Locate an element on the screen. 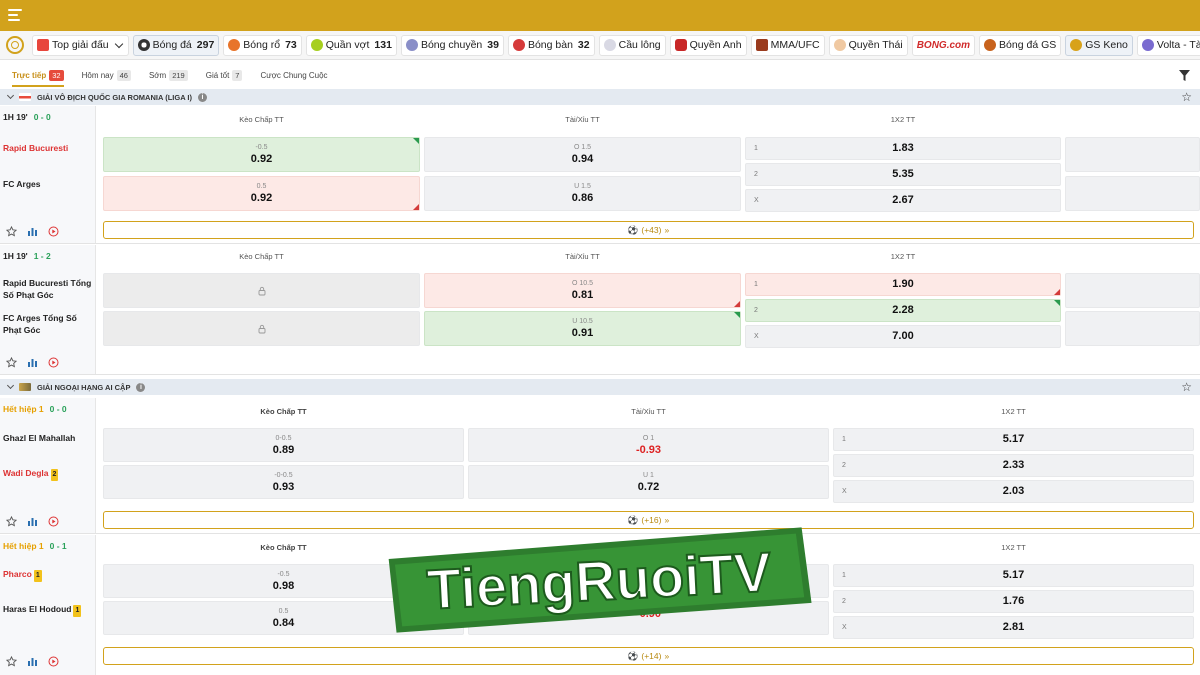 Image resolution: width=1200 pixels, height=675 pixels. odds-cell: 2 2.33 is located at coordinates (1013, 465).